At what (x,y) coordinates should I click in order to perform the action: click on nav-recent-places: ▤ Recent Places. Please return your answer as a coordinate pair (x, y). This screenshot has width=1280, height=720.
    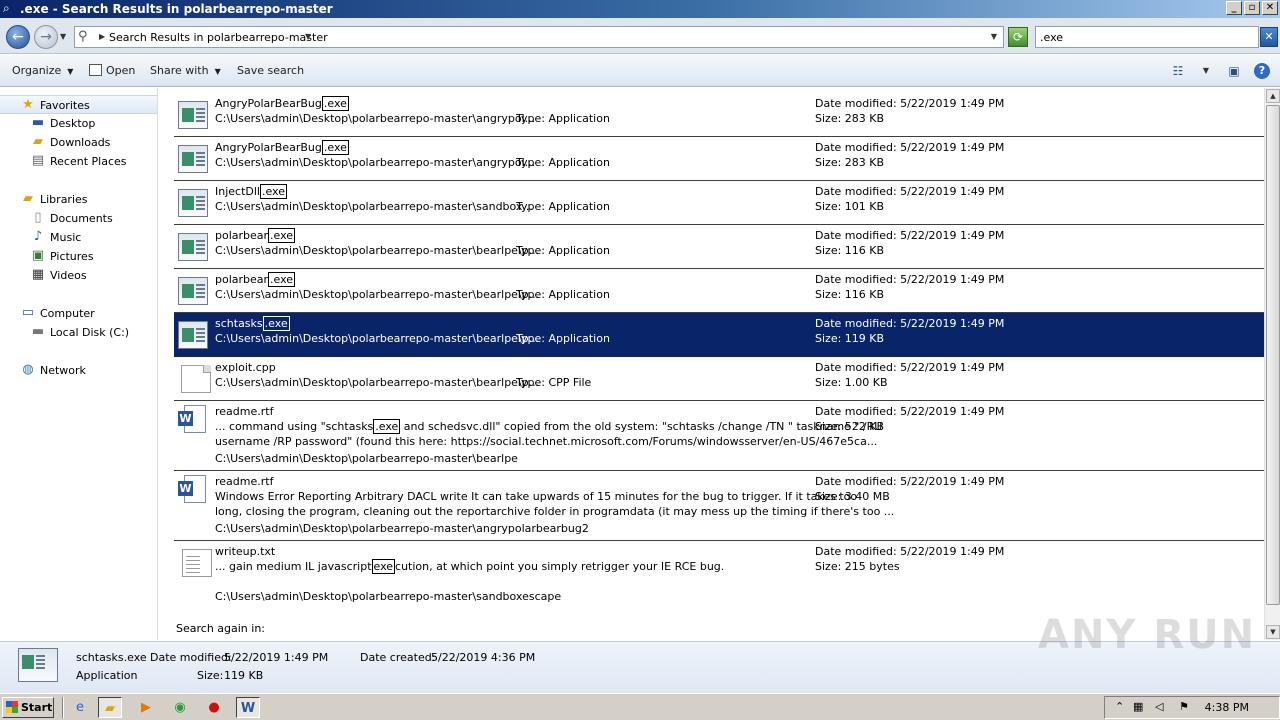
    Looking at the image, I should click on (78, 161).